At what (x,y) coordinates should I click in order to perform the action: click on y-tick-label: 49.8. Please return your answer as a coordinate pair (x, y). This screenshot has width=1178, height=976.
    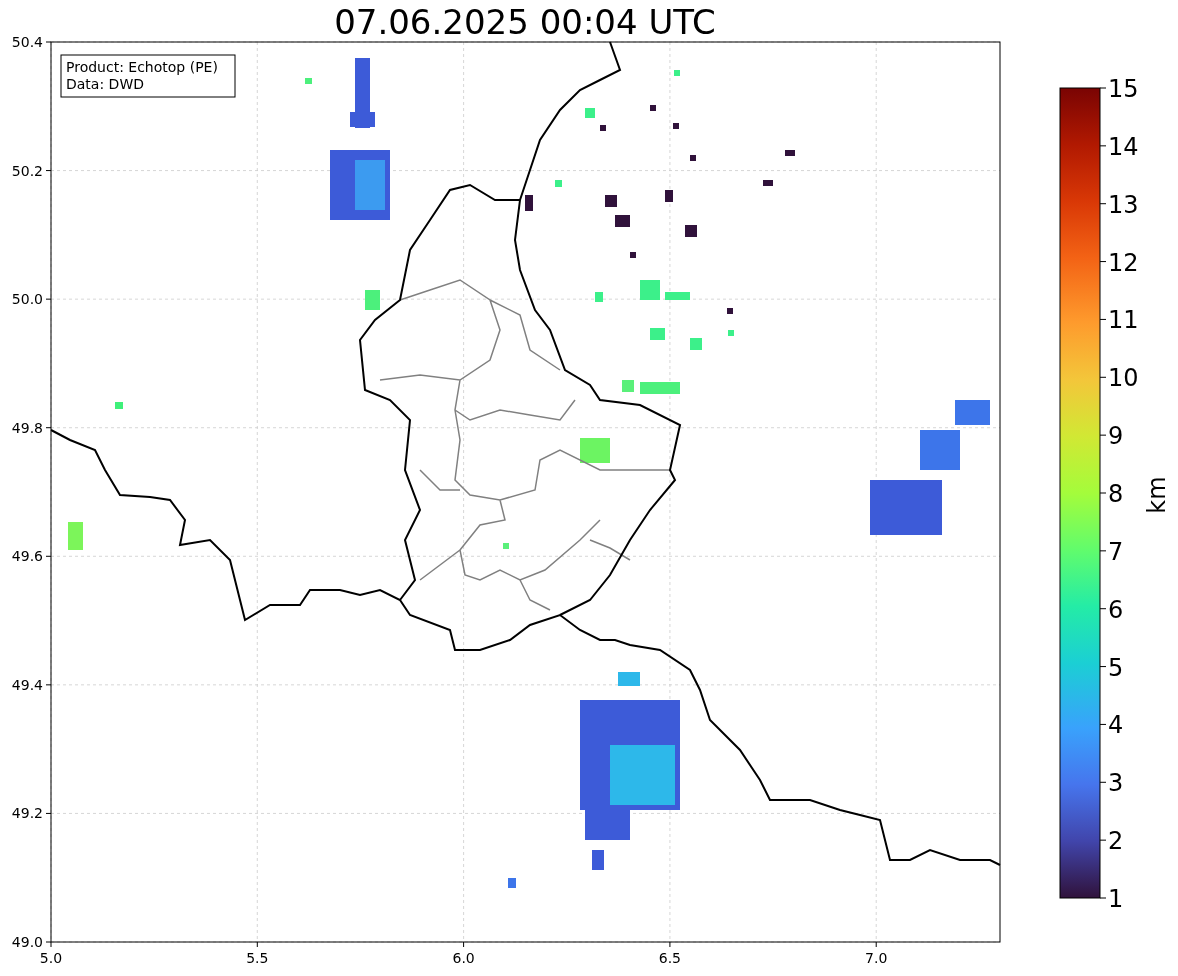
    Looking at the image, I should click on (27, 427).